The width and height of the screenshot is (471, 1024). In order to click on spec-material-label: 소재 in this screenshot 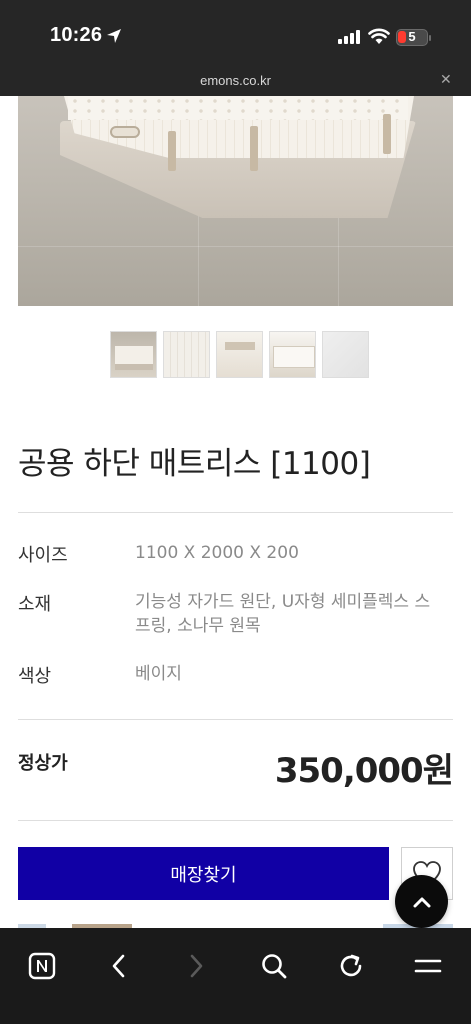, I will do `click(35, 604)`.